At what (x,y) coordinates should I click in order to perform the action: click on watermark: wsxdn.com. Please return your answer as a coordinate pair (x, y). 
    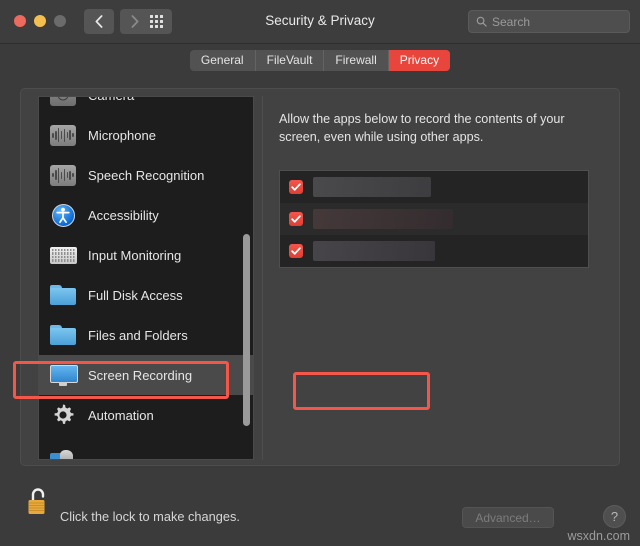
    Looking at the image, I should click on (598, 536).